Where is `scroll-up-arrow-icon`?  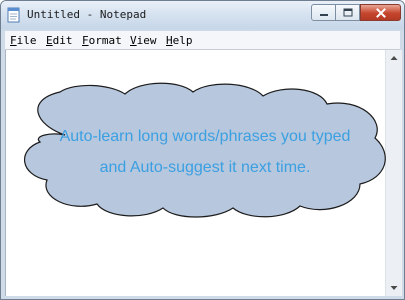
scroll-up-arrow-icon is located at coordinates (394, 58).